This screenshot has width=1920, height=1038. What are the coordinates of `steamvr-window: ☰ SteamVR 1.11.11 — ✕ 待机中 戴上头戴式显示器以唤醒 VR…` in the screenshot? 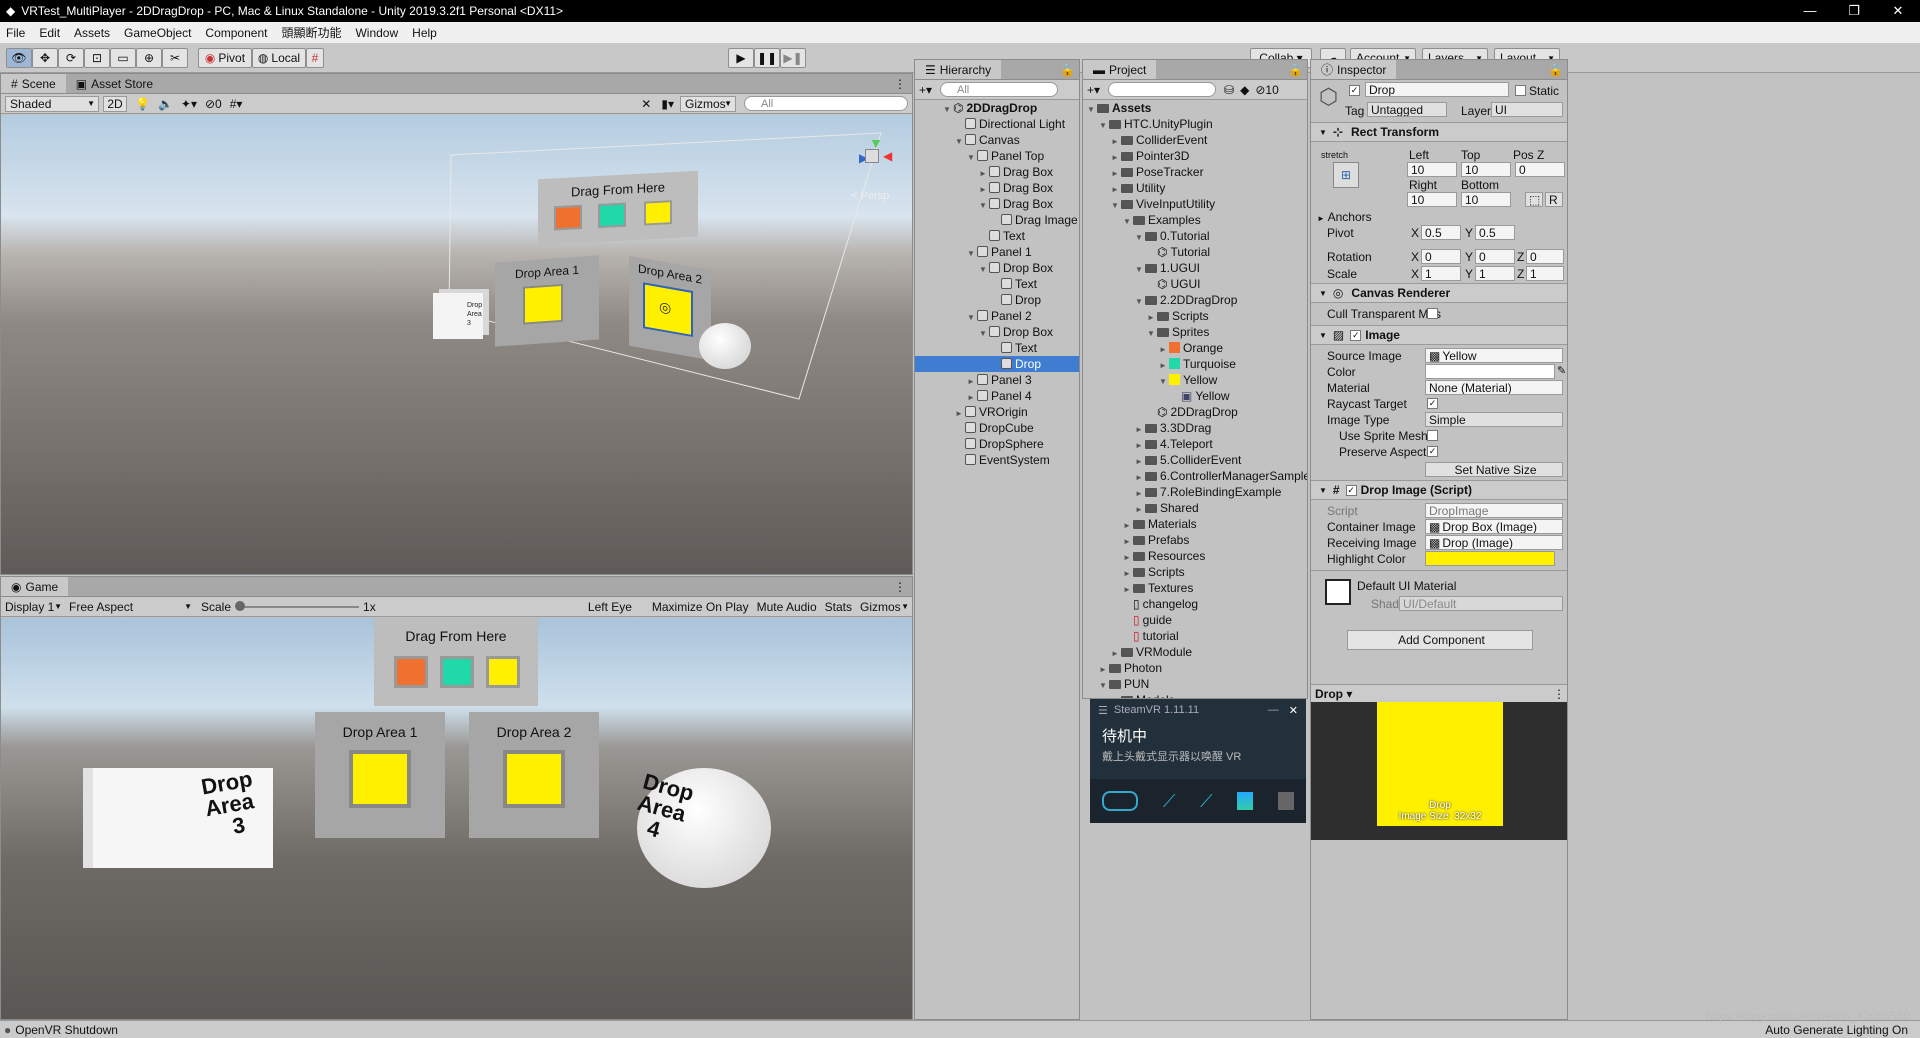 It's located at (1198, 761).